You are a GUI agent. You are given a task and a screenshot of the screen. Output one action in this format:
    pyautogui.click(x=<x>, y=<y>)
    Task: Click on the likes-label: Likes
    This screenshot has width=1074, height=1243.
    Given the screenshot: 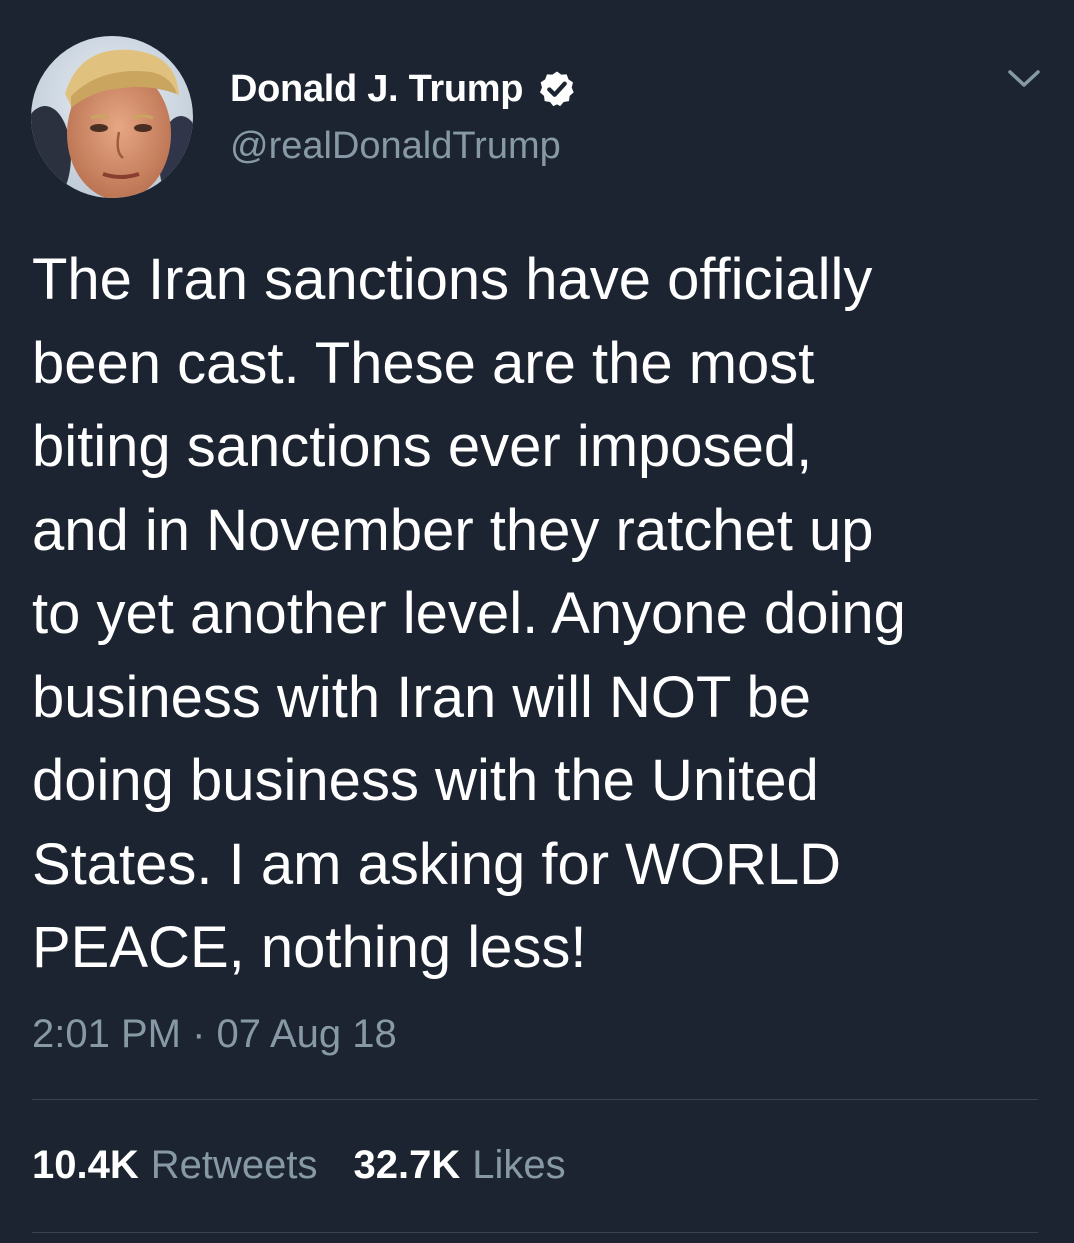 What is the action you would take?
    pyautogui.click(x=519, y=1165)
    